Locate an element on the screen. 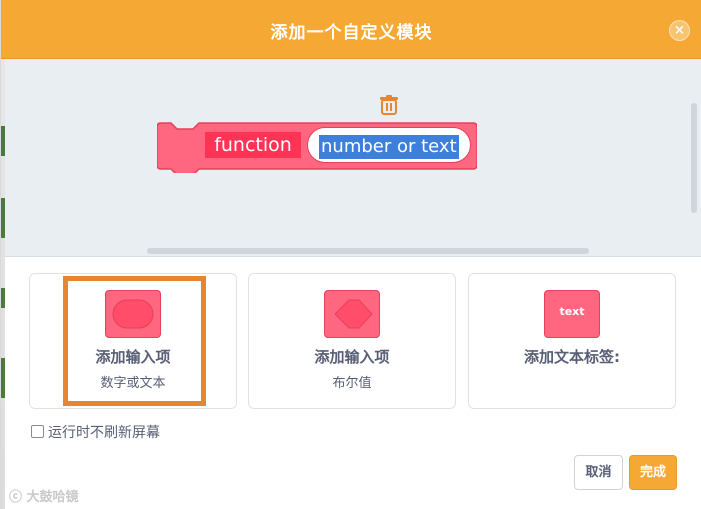 The height and width of the screenshot is (509, 701). card-subtitle: 布尔值 is located at coordinates (352, 383).